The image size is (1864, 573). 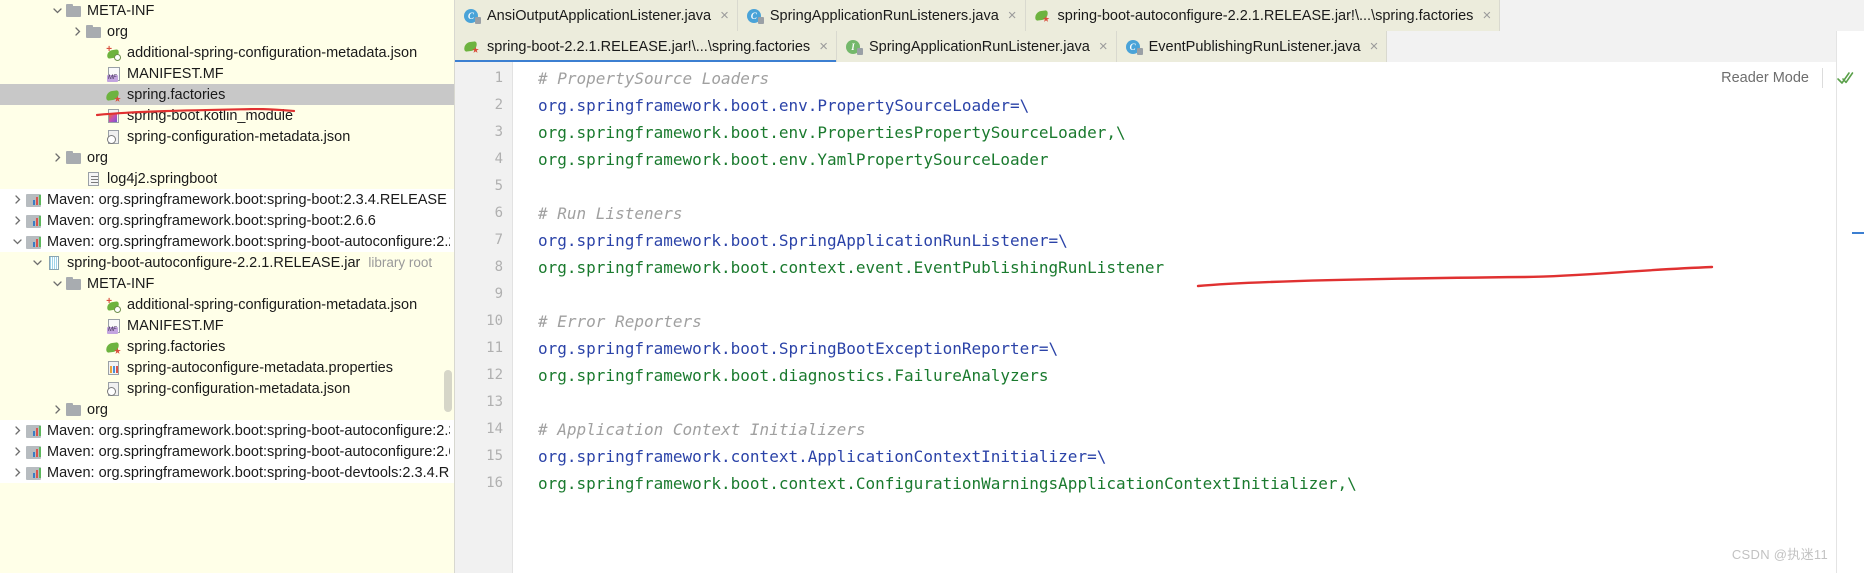 What do you see at coordinates (1201, 321) in the screenshot?
I see `code-line: # Error Reporters` at bounding box center [1201, 321].